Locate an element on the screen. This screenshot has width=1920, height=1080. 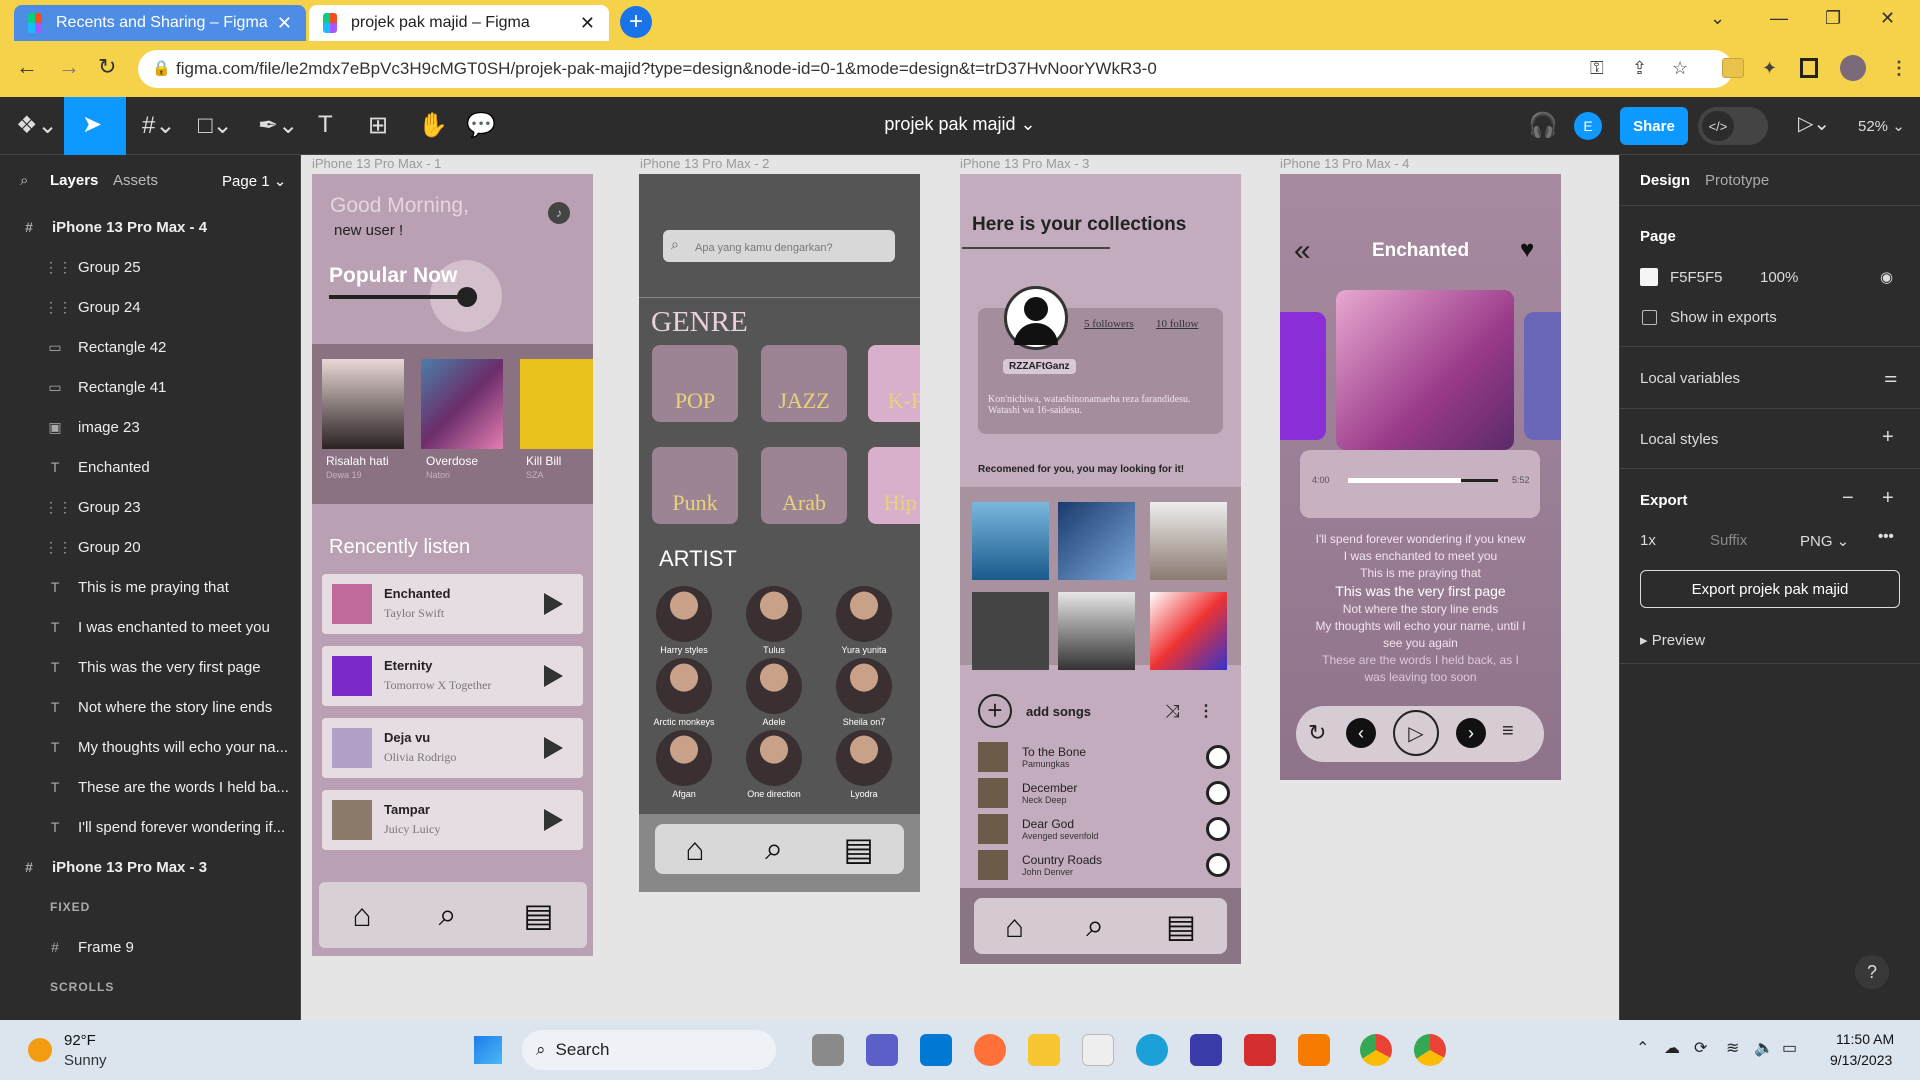
app-icon is located at coordinates (1206, 1050).